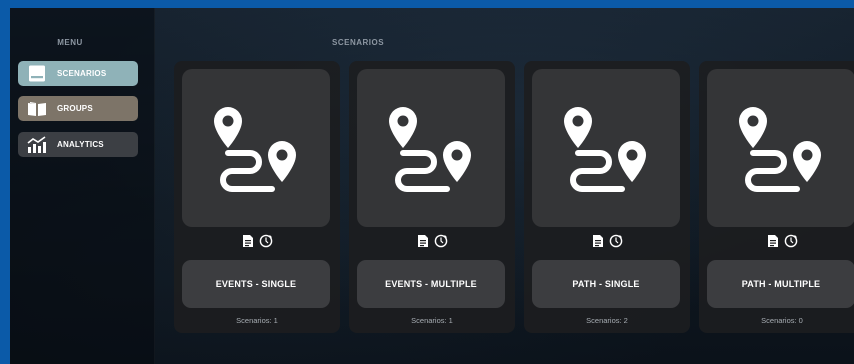  What do you see at coordinates (606, 284) in the screenshot?
I see `card-name-button: PATH - SINGLE` at bounding box center [606, 284].